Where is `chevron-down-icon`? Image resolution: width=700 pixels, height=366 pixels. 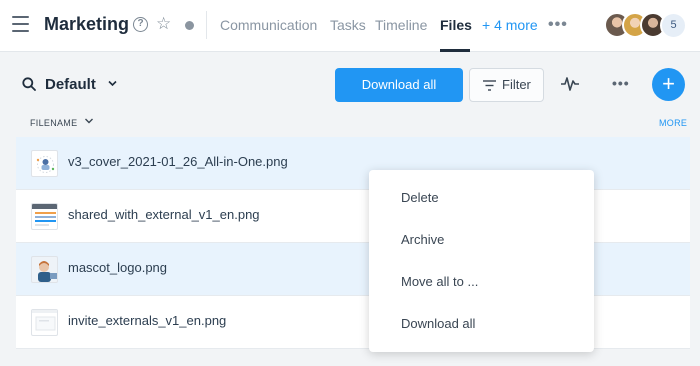
chevron-down-icon is located at coordinates (112, 85).